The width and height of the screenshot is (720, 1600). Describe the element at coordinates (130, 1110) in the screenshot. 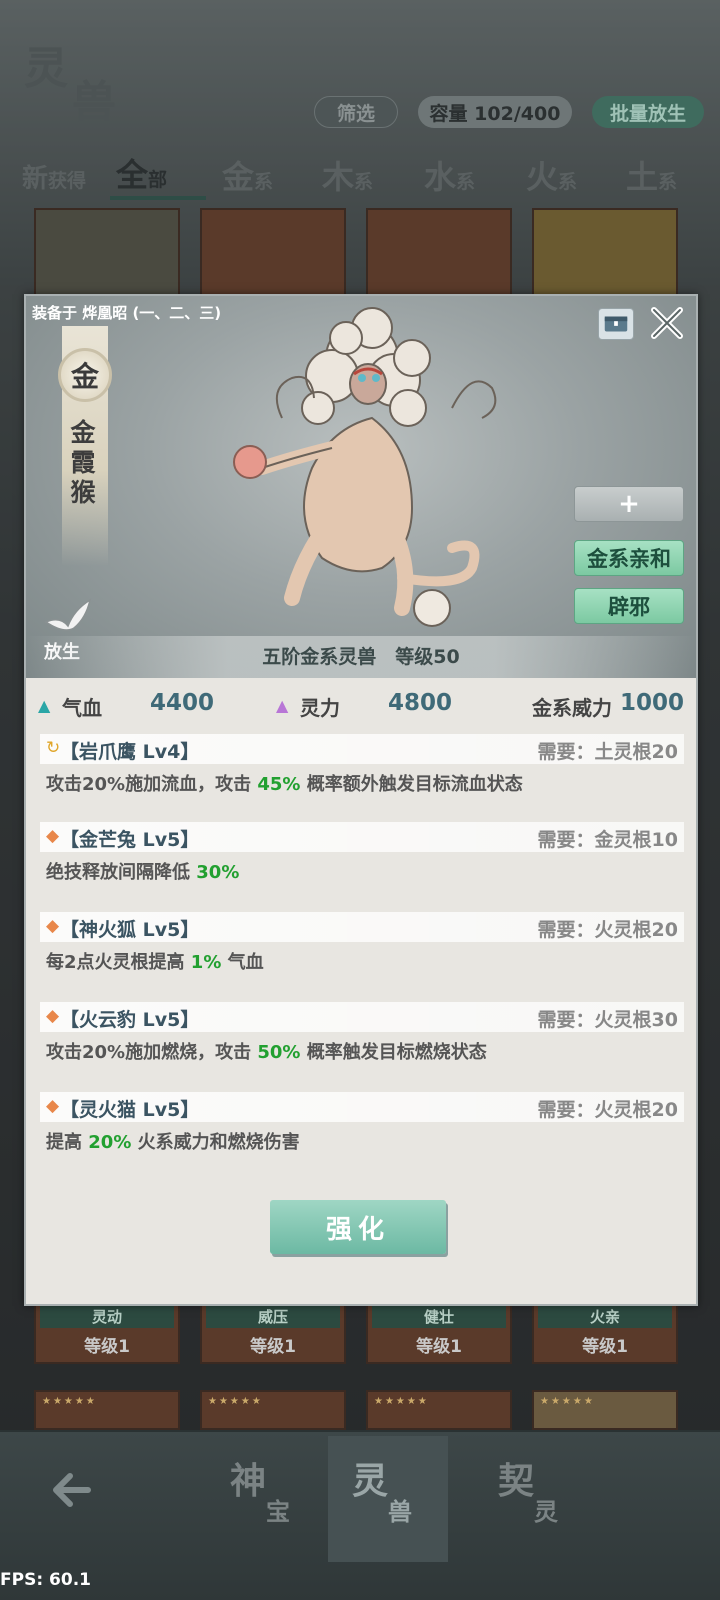

I see `skill-name: 【灵火猫 Lv5】` at that location.